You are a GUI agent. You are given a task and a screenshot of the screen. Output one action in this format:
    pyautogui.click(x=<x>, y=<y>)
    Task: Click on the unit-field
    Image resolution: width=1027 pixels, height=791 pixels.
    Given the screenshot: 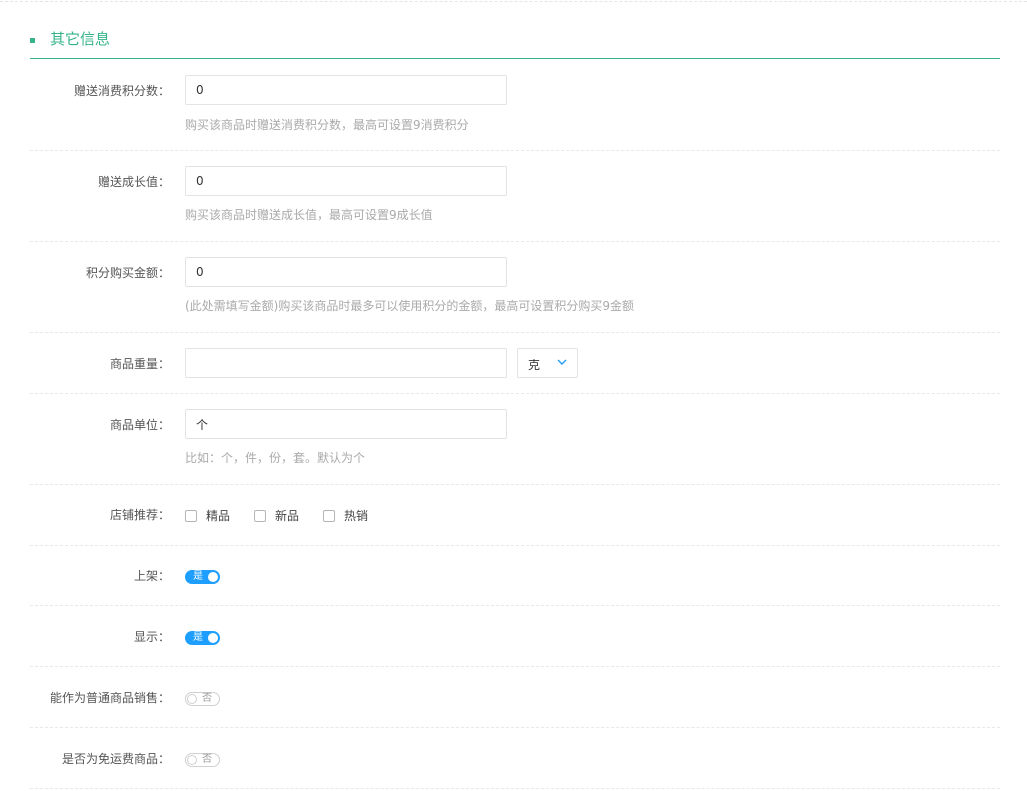 What is the action you would take?
    pyautogui.click(x=346, y=424)
    